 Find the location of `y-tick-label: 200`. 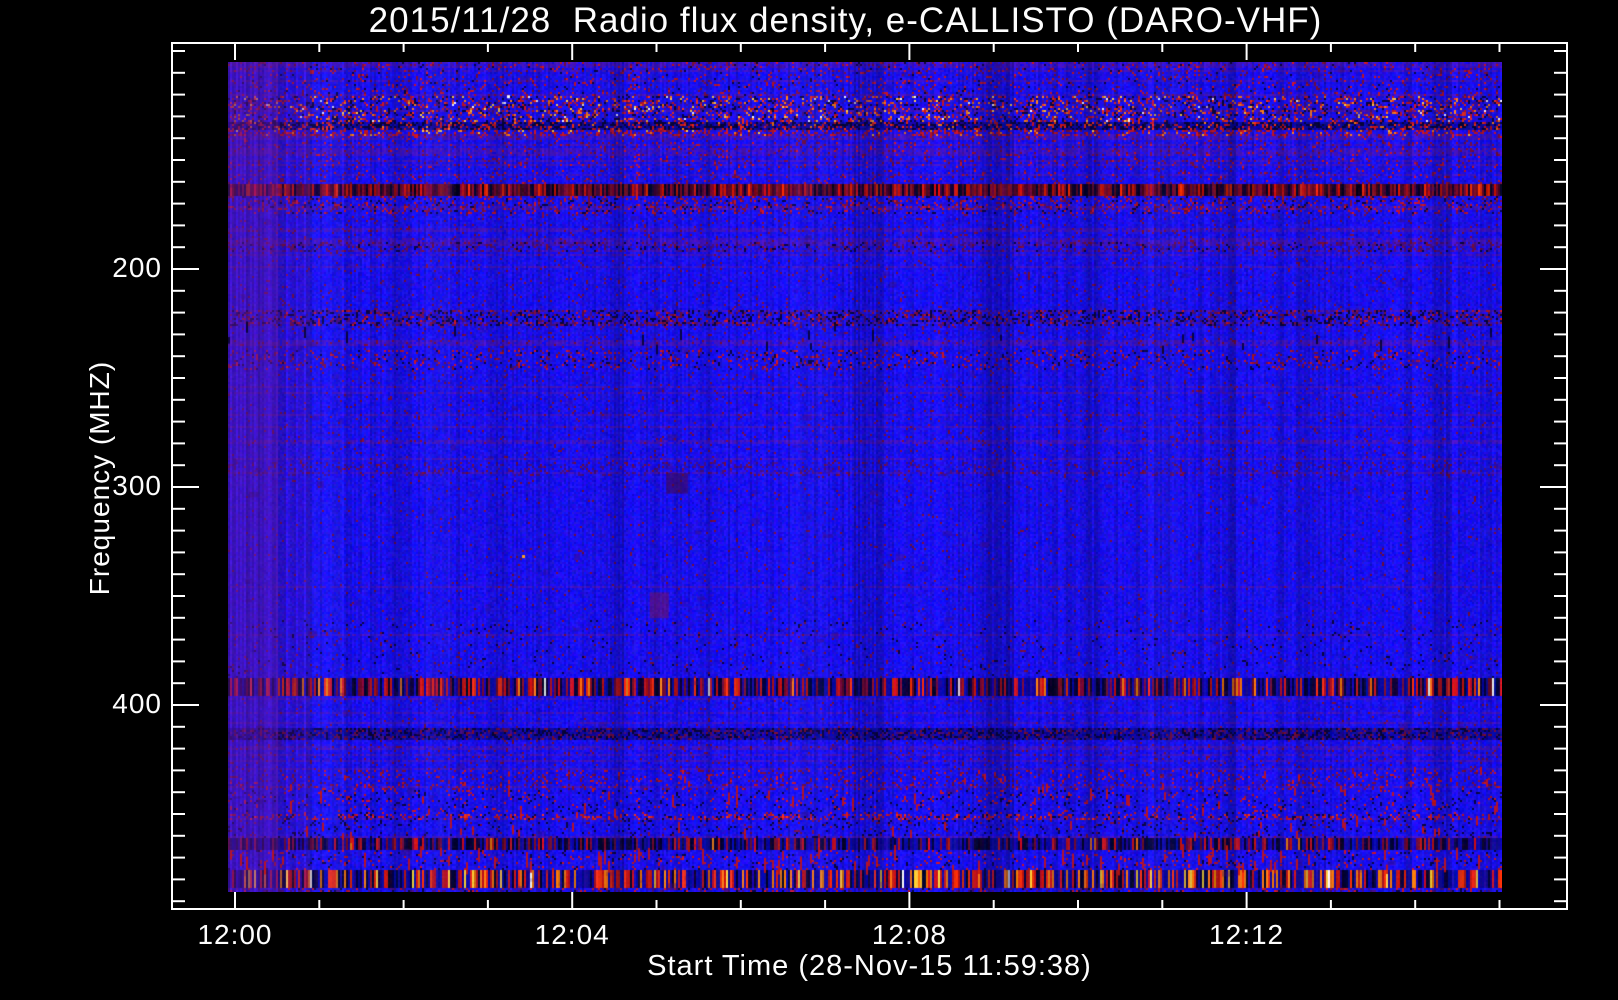

y-tick-label: 200 is located at coordinates (137, 267).